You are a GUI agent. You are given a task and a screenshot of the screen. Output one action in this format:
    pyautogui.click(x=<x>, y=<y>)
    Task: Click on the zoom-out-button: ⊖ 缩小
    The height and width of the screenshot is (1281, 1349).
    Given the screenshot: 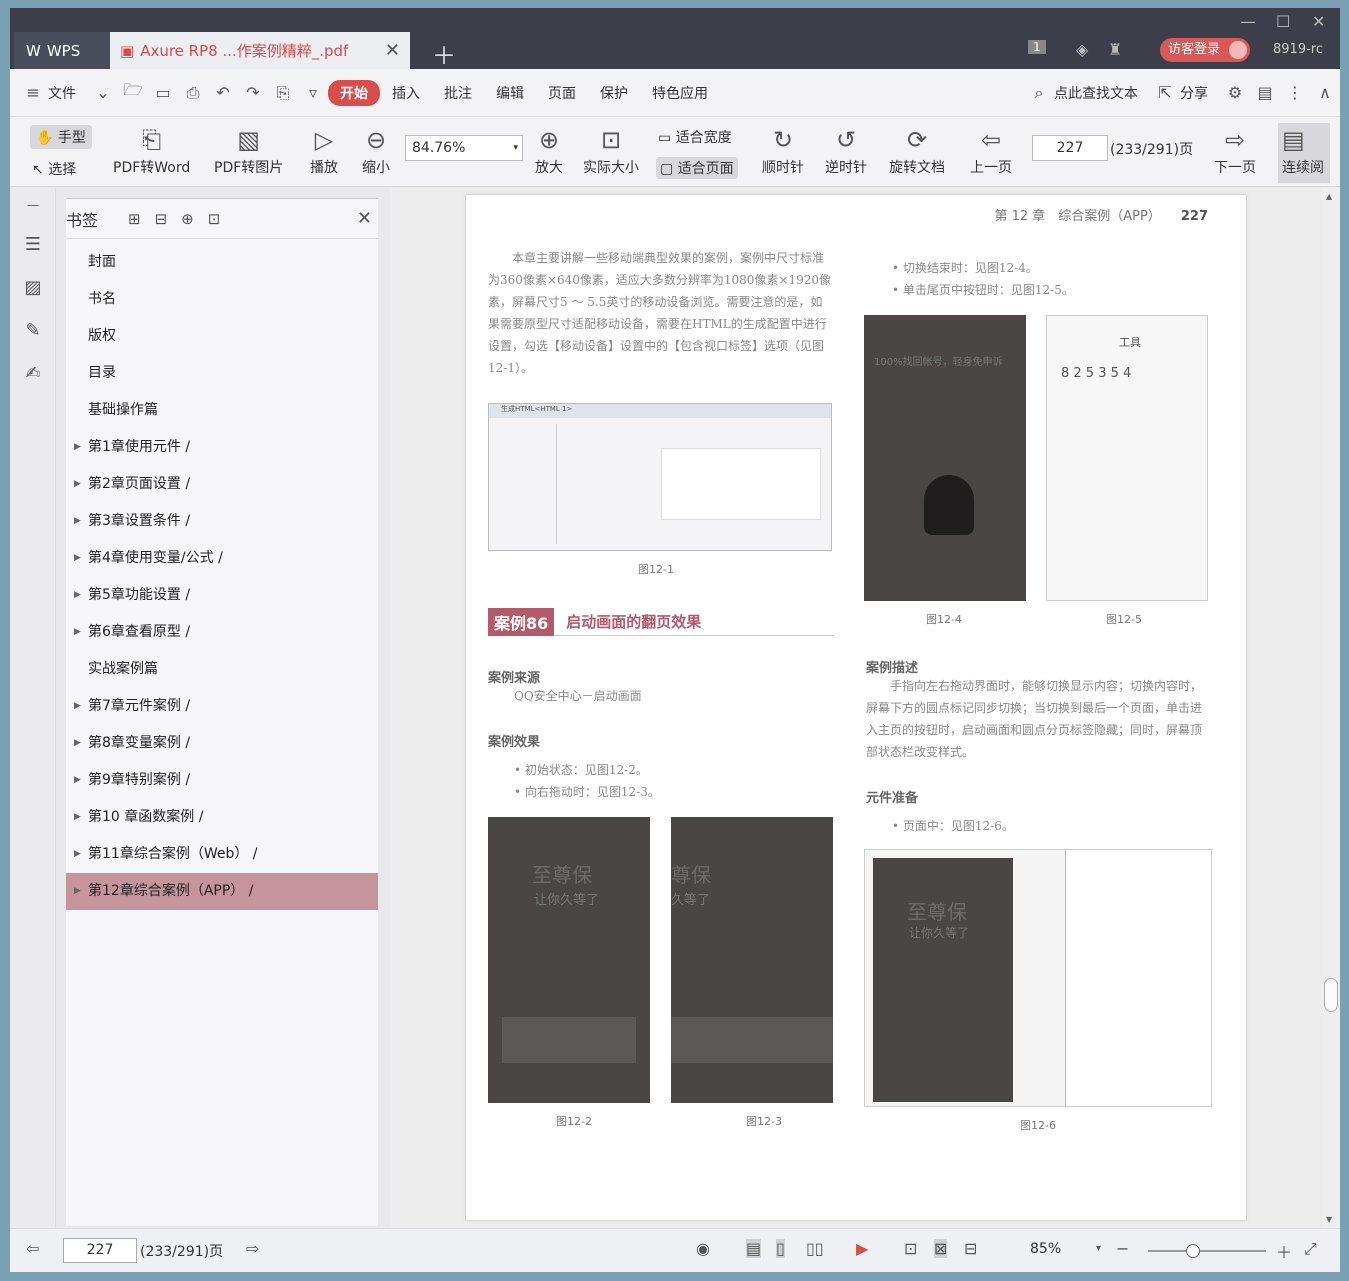 What is the action you would take?
    pyautogui.click(x=376, y=150)
    